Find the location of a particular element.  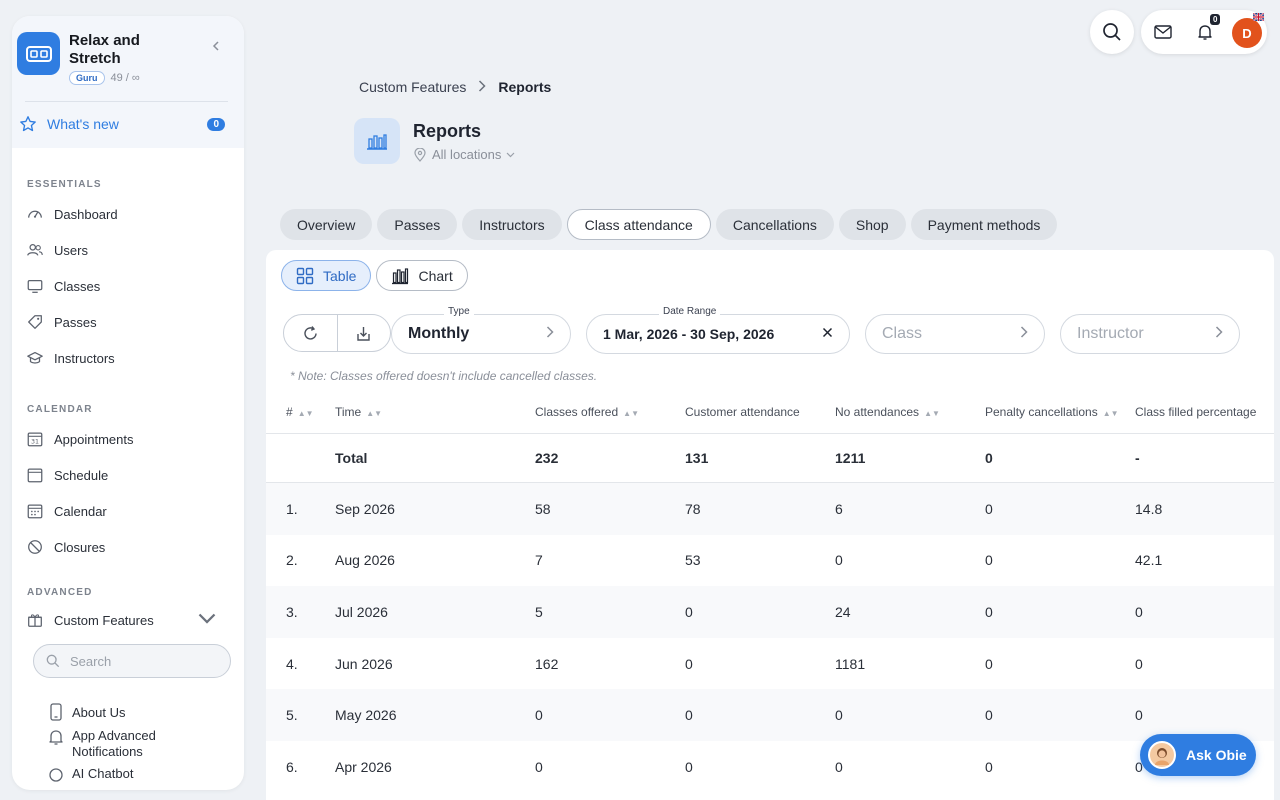

column-header-customer-attendance: Customer attendance is located at coordinates (760, 412).